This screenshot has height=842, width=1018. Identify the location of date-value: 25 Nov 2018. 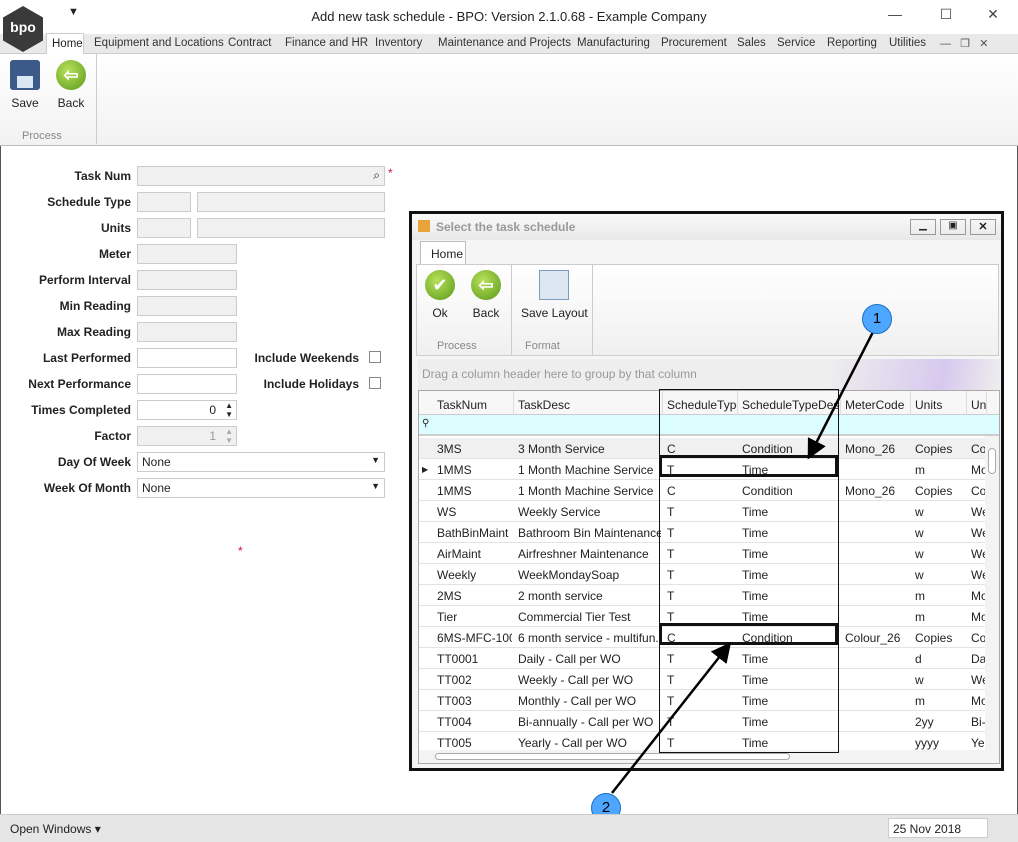
(927, 829).